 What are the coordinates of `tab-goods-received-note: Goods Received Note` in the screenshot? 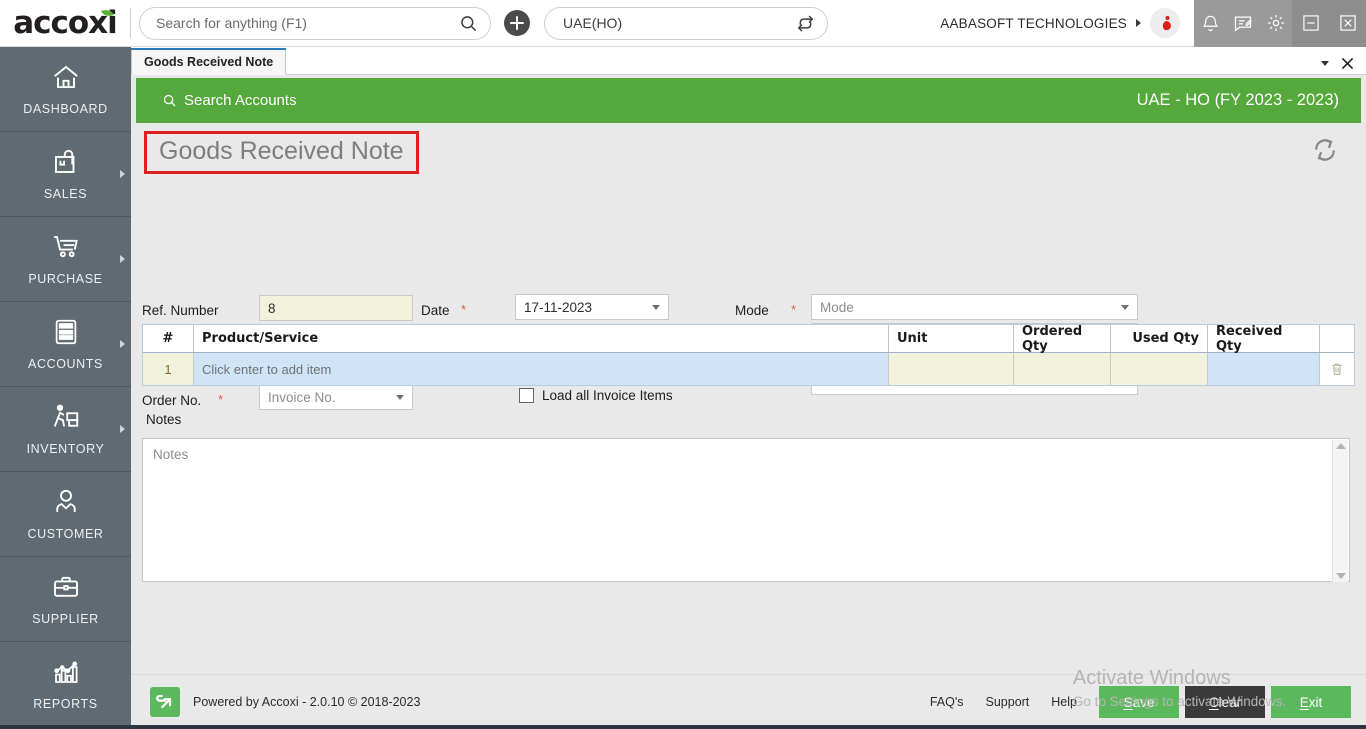 It's located at (209, 61).